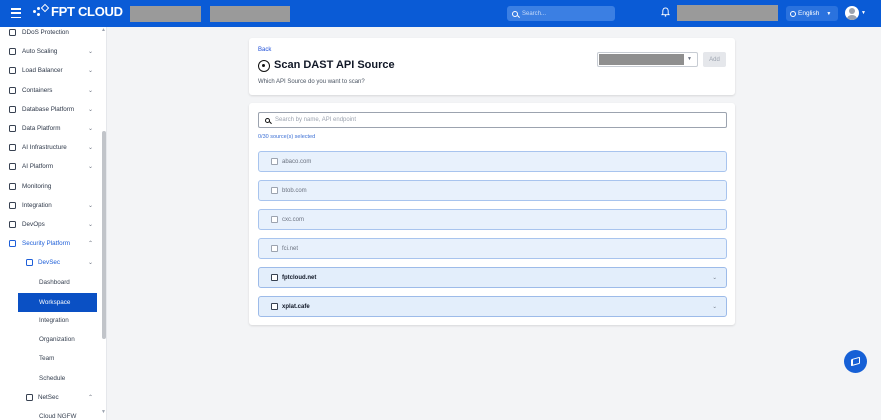 This screenshot has width=881, height=420. Describe the element at coordinates (316, 120) in the screenshot. I see `filter-placeholder: Search by name, API endpoint` at that location.